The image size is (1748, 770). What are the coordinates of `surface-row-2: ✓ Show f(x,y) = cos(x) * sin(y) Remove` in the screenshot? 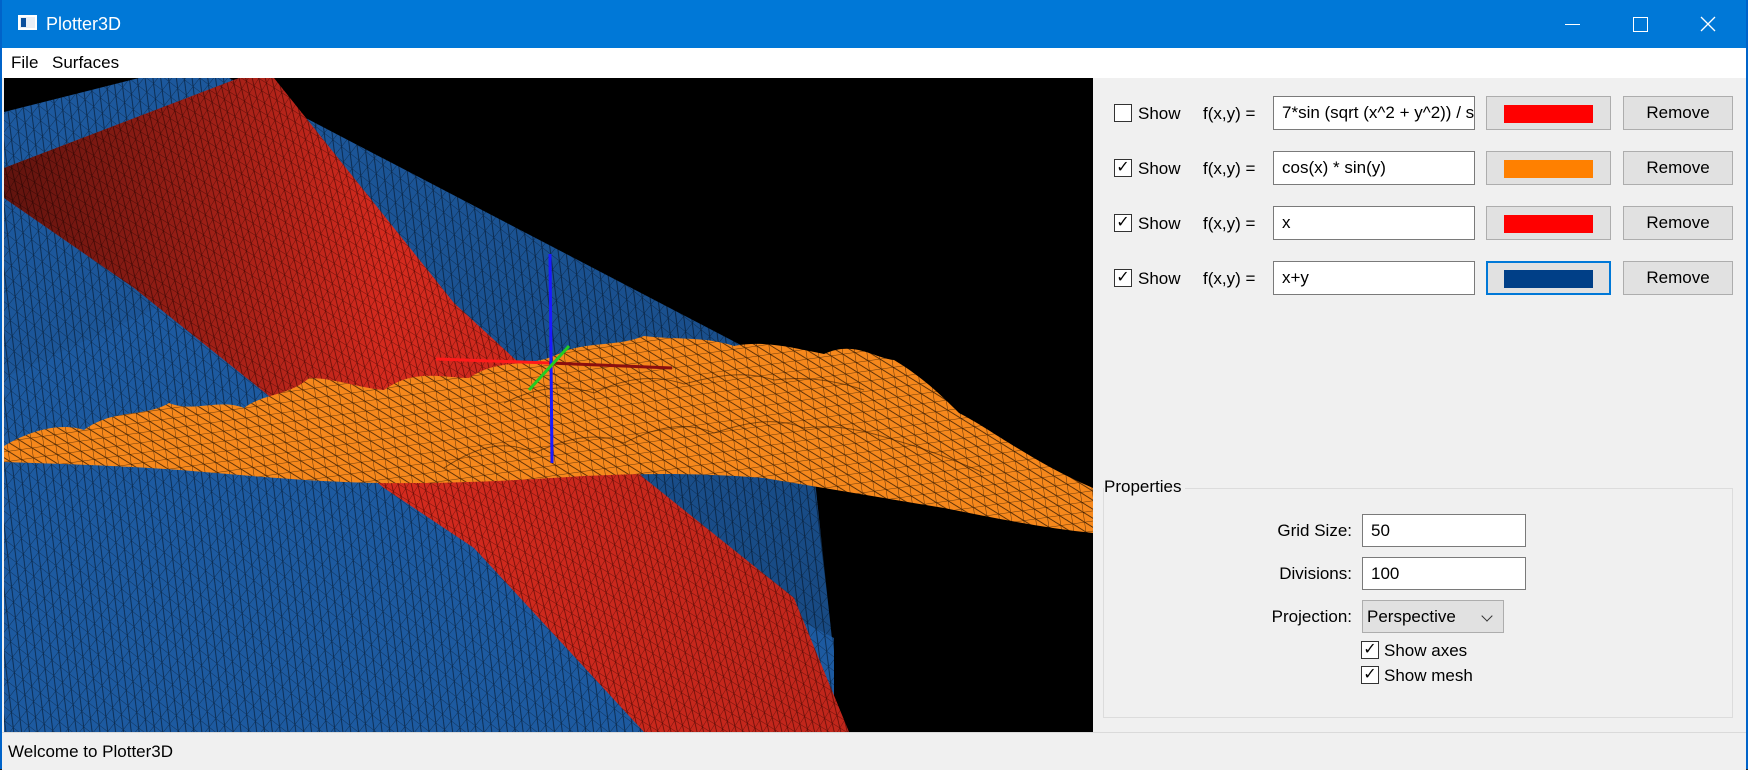 It's located at (1419, 168).